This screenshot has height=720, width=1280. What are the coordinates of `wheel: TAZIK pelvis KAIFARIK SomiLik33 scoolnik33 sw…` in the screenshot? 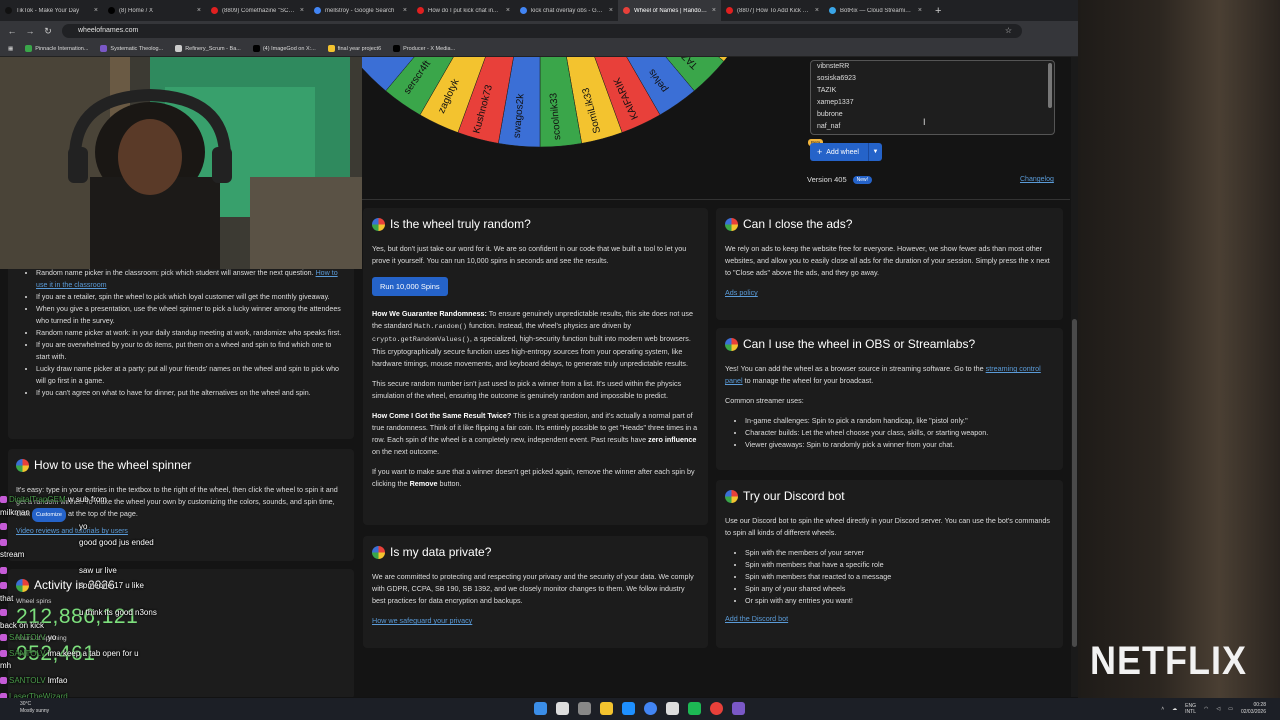 It's located at (582, 127).